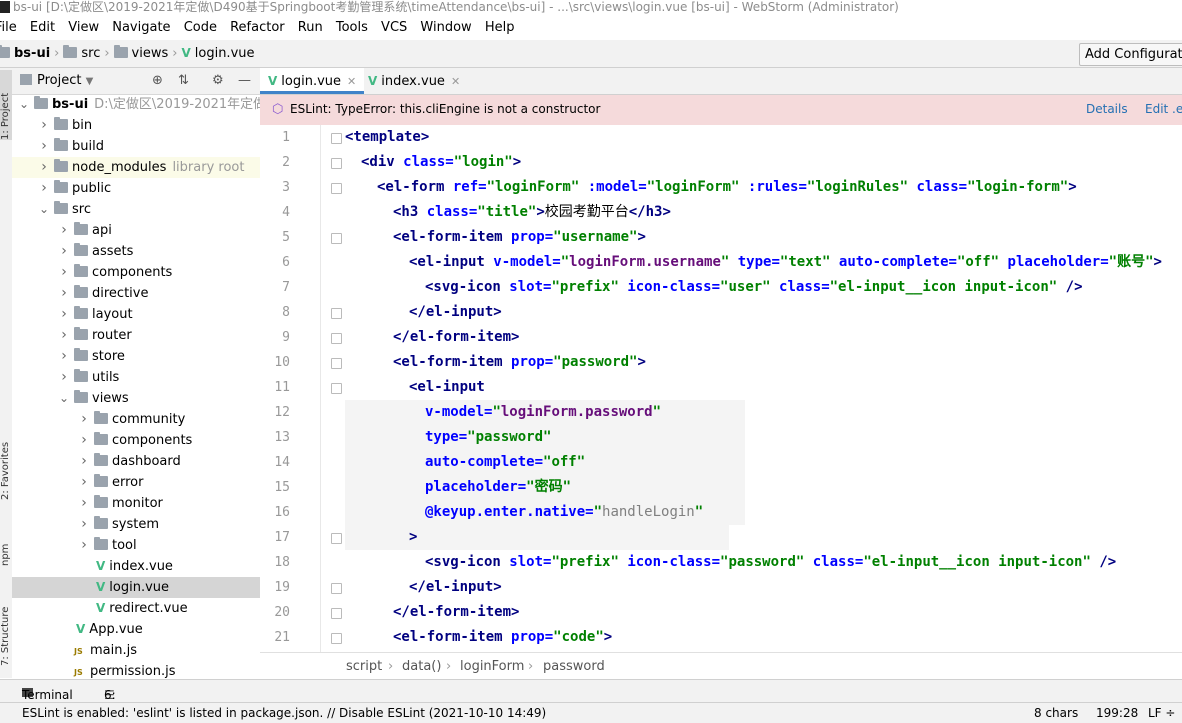  I want to click on line-separator: LF ÷, so click(1161, 713).